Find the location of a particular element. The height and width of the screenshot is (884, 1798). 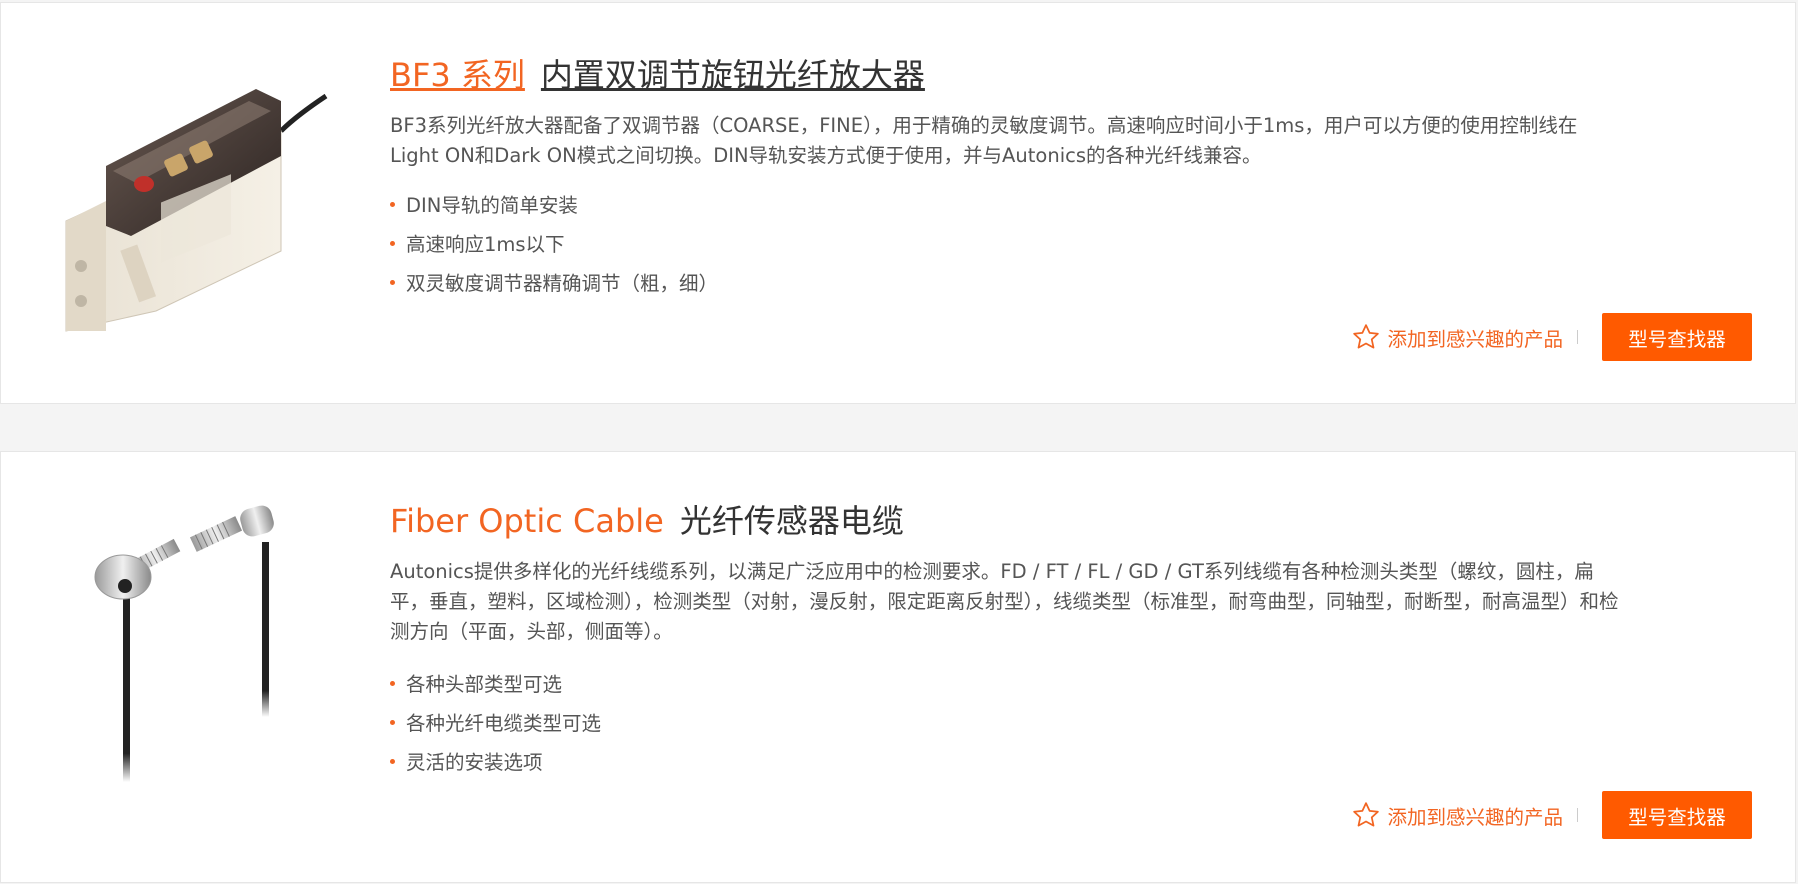

product-title: BF3 系列 内置双调节旋钮光纤放大器 is located at coordinates (657, 75).